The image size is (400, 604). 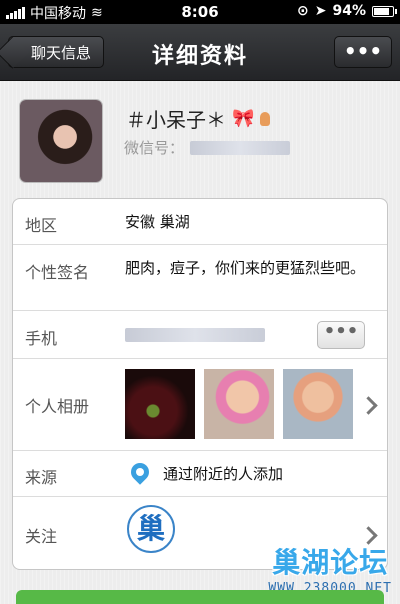 I want to click on album-row: 个人相册, so click(x=200, y=405).